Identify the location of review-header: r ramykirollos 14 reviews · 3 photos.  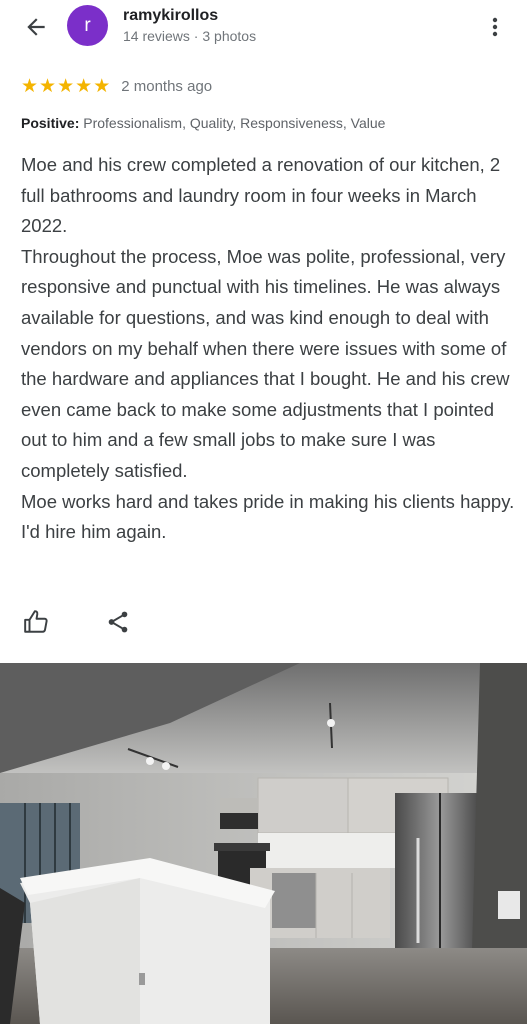
(263, 28).